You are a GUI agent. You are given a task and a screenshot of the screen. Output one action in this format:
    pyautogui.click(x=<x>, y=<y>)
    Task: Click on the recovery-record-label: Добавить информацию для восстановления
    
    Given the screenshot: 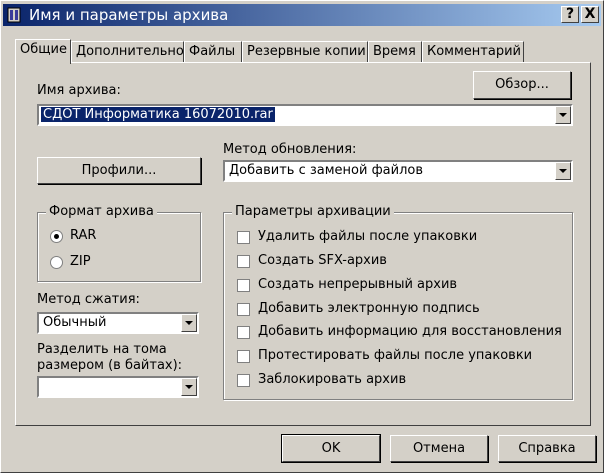 What is the action you would take?
    pyautogui.click(x=410, y=331)
    